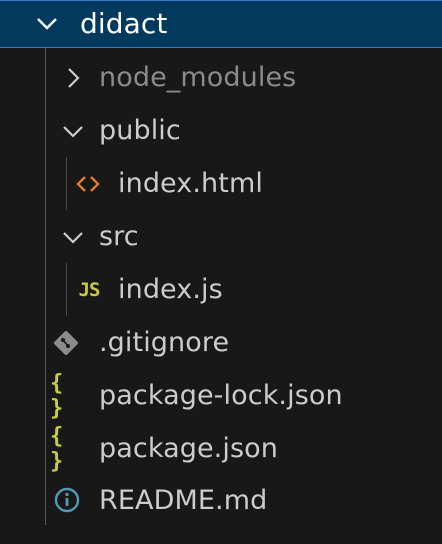 Image resolution: width=442 pixels, height=544 pixels. I want to click on html-icon, so click(88, 184).